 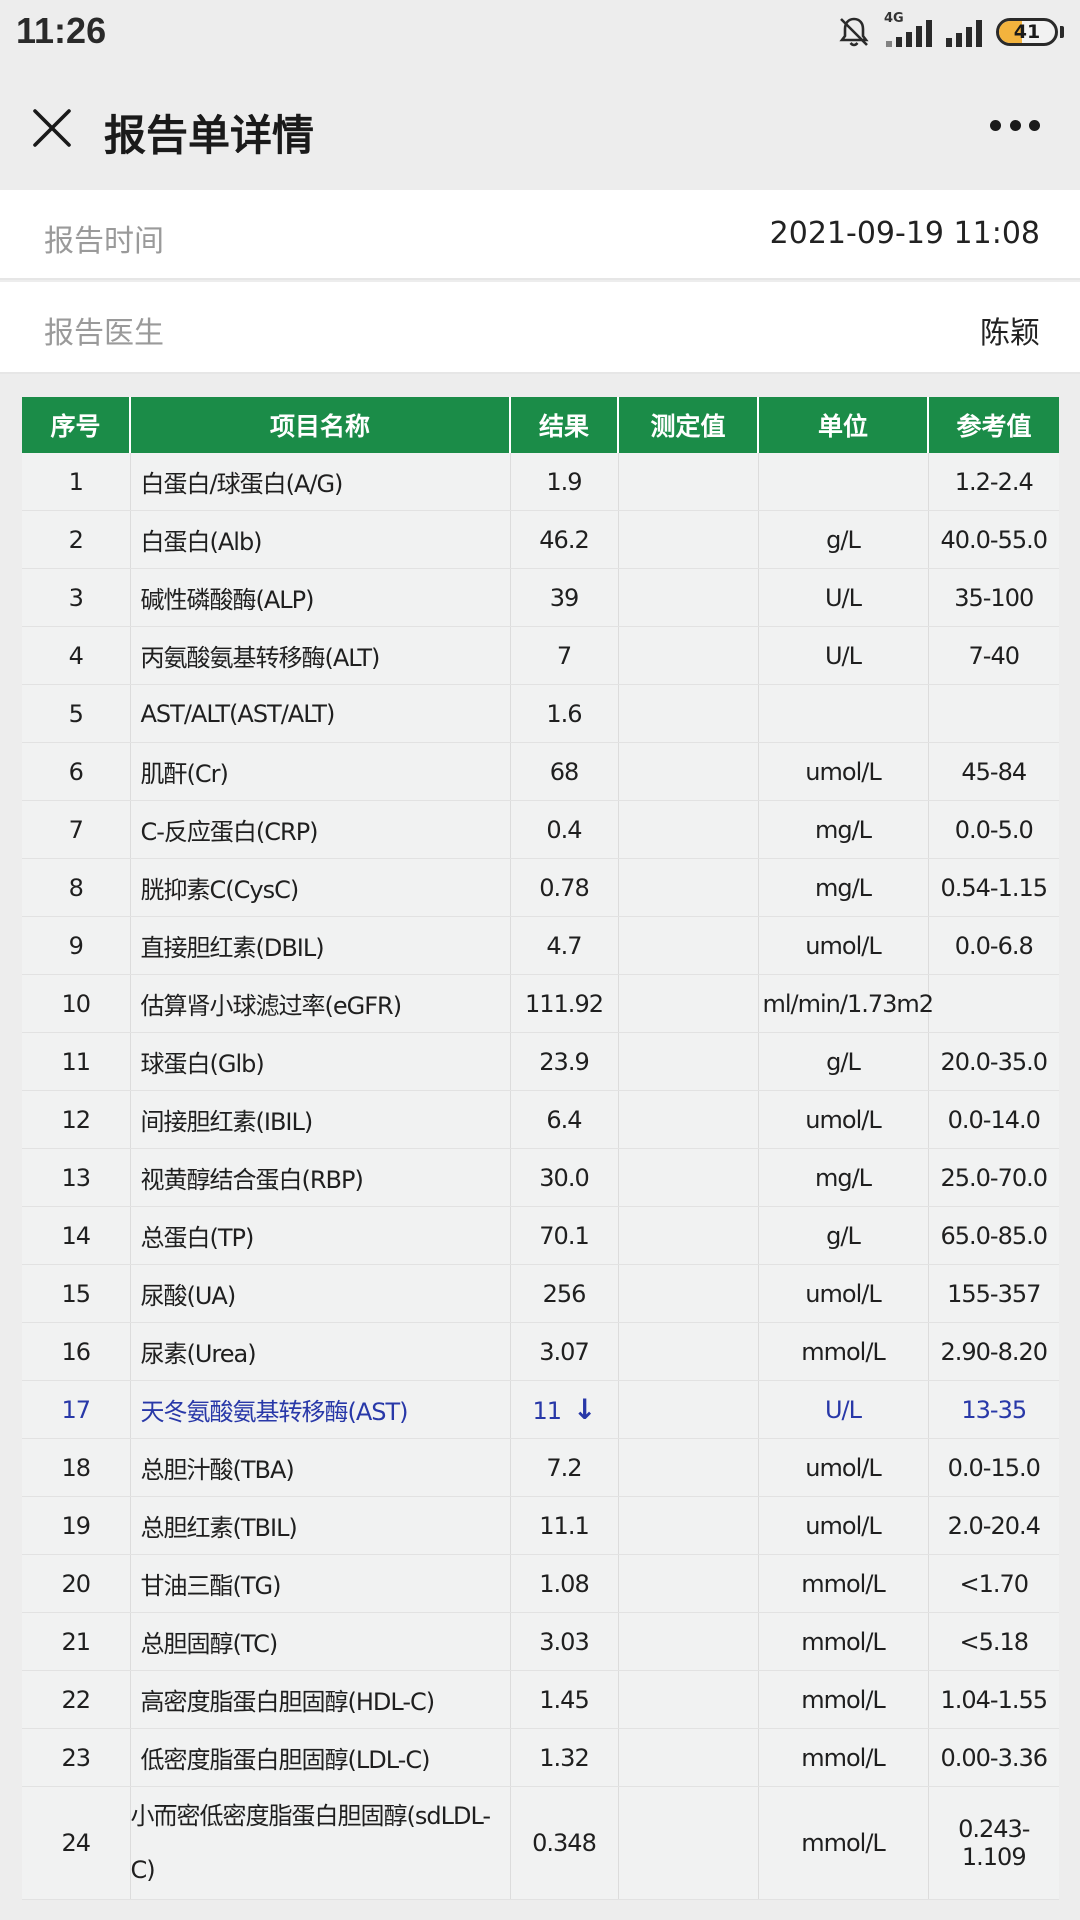 What do you see at coordinates (61, 30) in the screenshot?
I see `status-time: 11:26` at bounding box center [61, 30].